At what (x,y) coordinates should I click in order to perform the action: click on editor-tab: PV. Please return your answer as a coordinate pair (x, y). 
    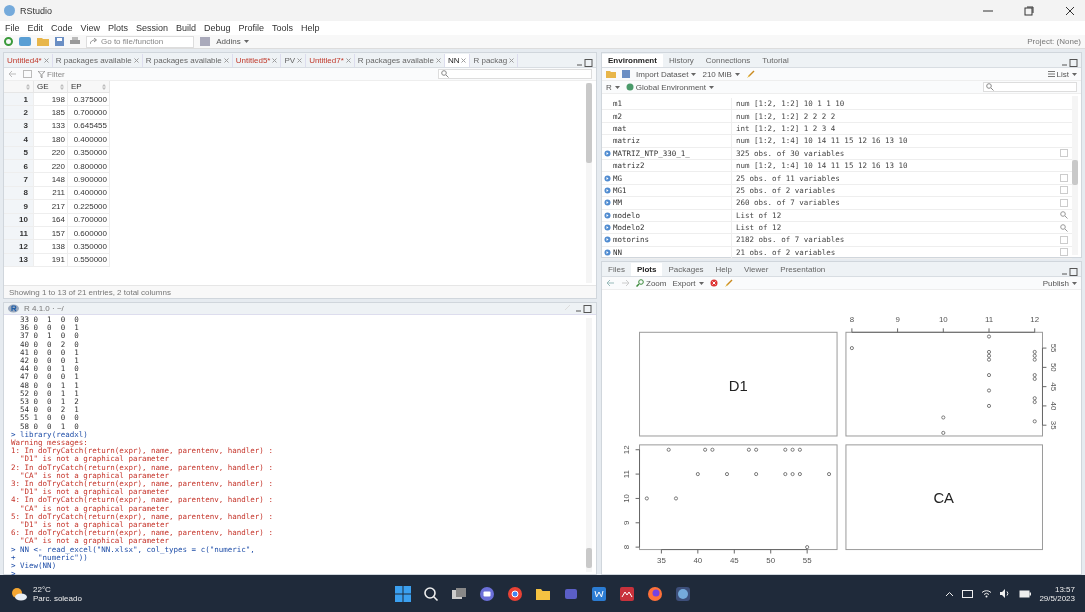
    Looking at the image, I should click on (294, 60).